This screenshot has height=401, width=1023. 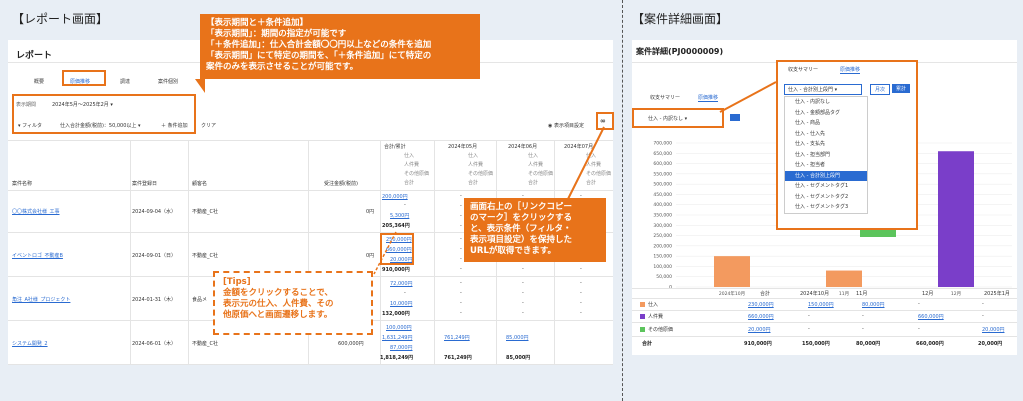 What do you see at coordinates (397, 337) in the screenshot?
I see `row4-val2: 1,631,249円` at bounding box center [397, 337].